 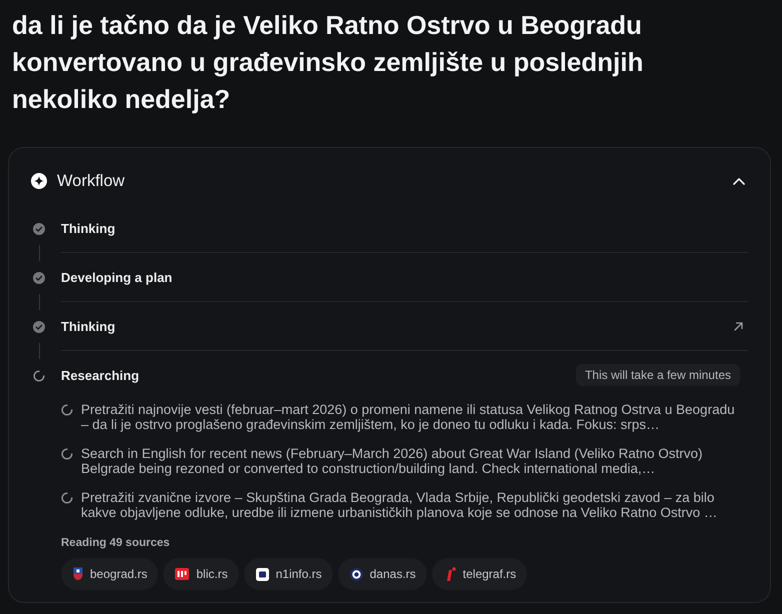 I want to click on source-chip: telegraf.rs, so click(x=480, y=574).